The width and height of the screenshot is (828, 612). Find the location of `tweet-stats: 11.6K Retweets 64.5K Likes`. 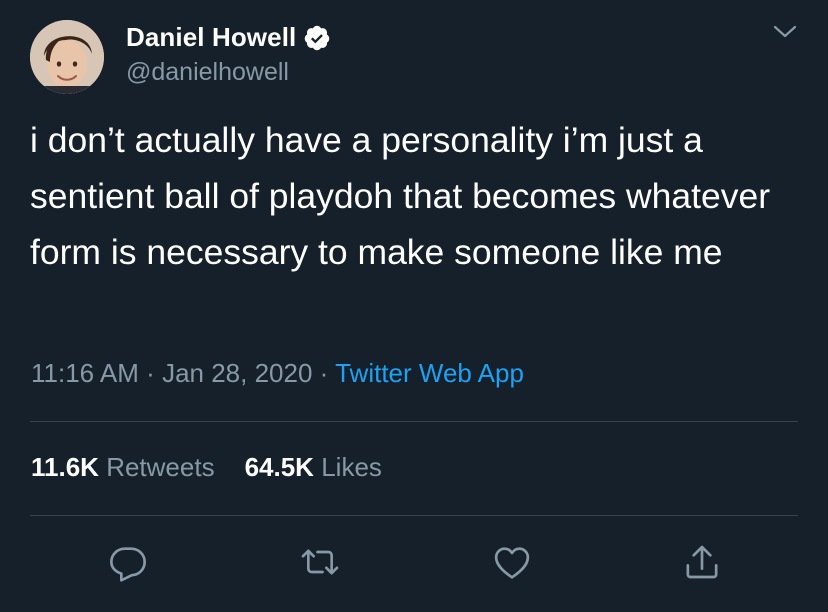

tweet-stats: 11.6K Retweets 64.5K Likes is located at coordinates (206, 467).